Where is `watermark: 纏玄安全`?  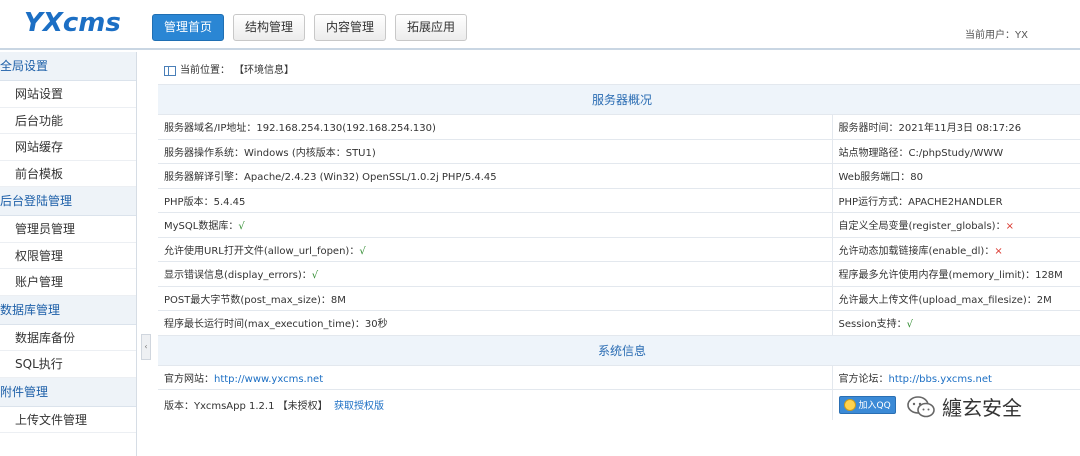
watermark: 纏玄安全 is located at coordinates (964, 406).